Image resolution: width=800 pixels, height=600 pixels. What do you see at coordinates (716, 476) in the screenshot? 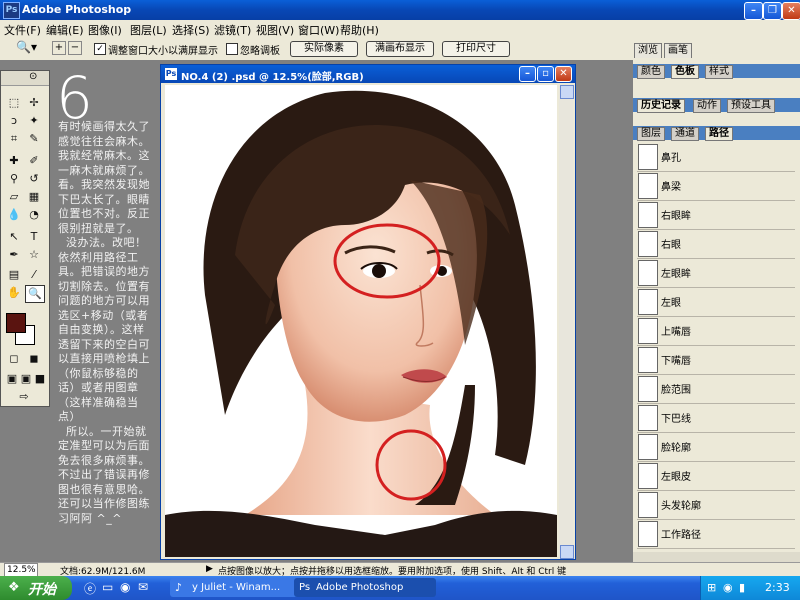
I see `path-item: 左眼皮` at bounding box center [716, 476].